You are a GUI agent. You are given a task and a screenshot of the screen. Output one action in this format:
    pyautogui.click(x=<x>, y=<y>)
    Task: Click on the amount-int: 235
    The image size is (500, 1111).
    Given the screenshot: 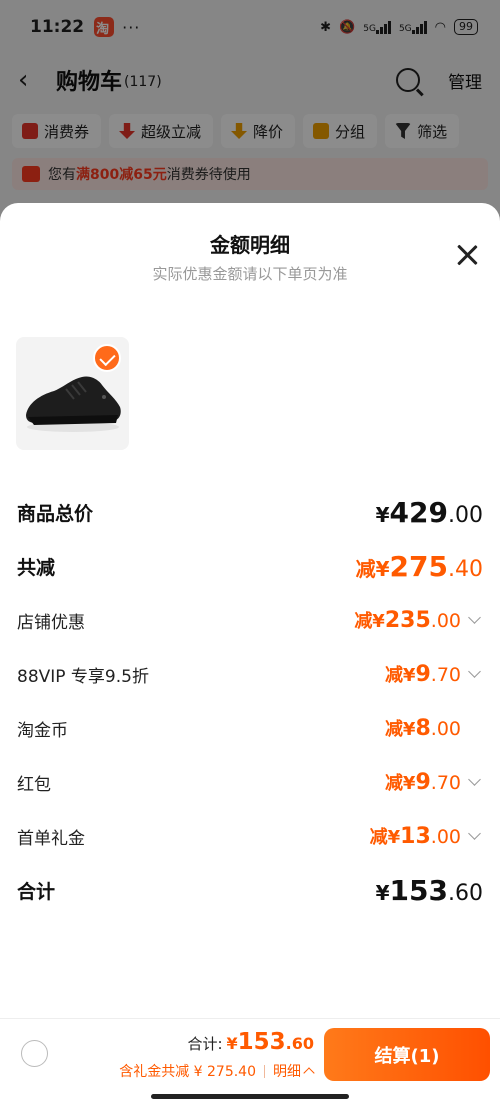 What is the action you would take?
    pyautogui.click(x=407, y=620)
    